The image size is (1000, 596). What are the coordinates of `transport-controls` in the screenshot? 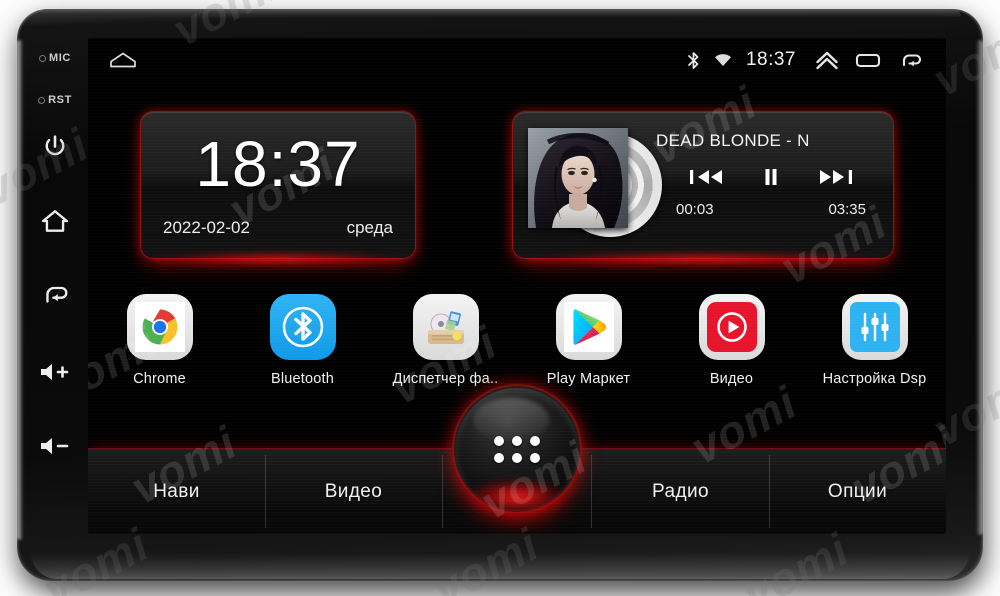 It's located at (771, 177).